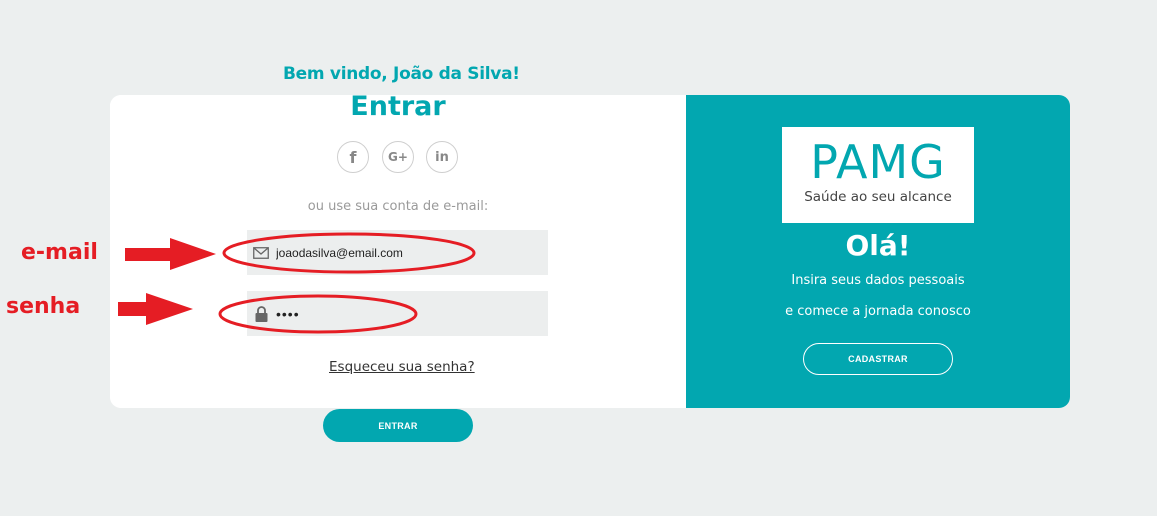  Describe the element at coordinates (878, 245) in the screenshot. I see `sign-up-heading: Olá!` at that location.